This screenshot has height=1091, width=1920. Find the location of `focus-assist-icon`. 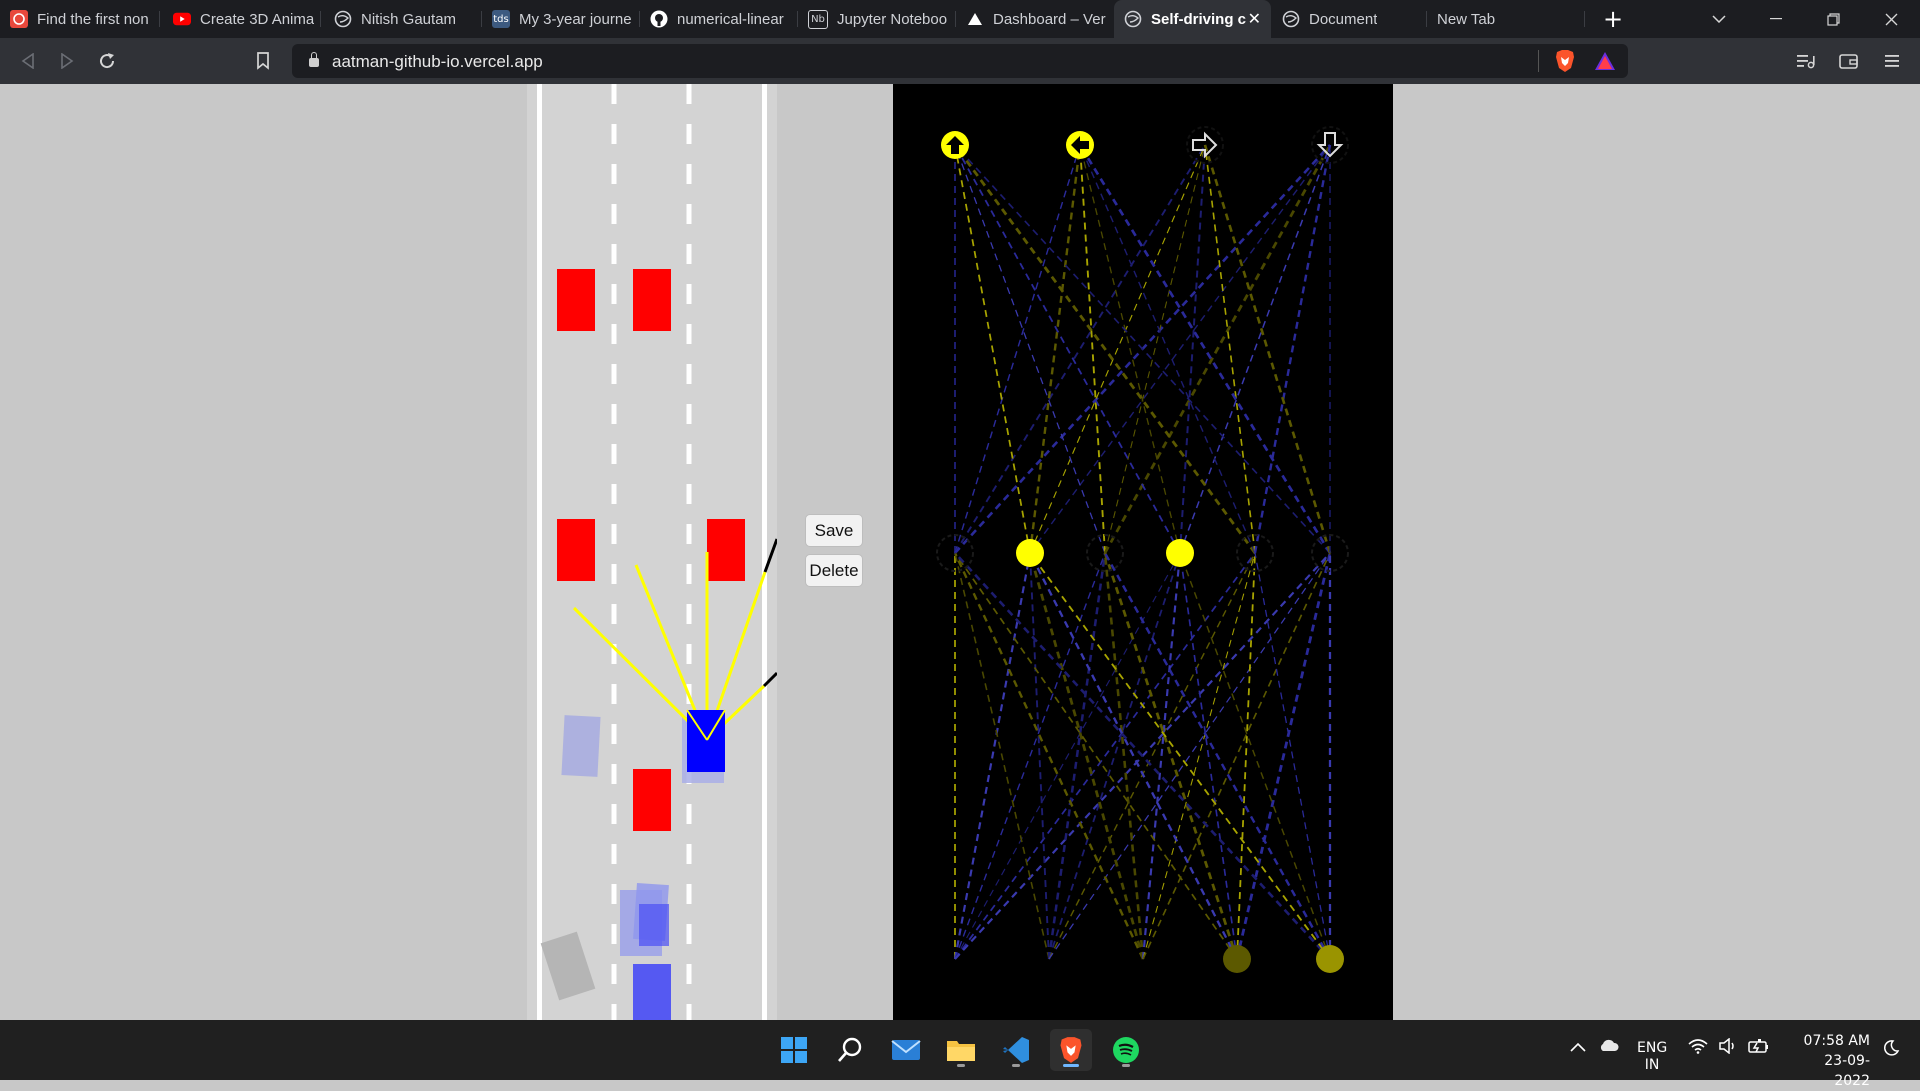

focus-assist-icon is located at coordinates (1891, 1050).